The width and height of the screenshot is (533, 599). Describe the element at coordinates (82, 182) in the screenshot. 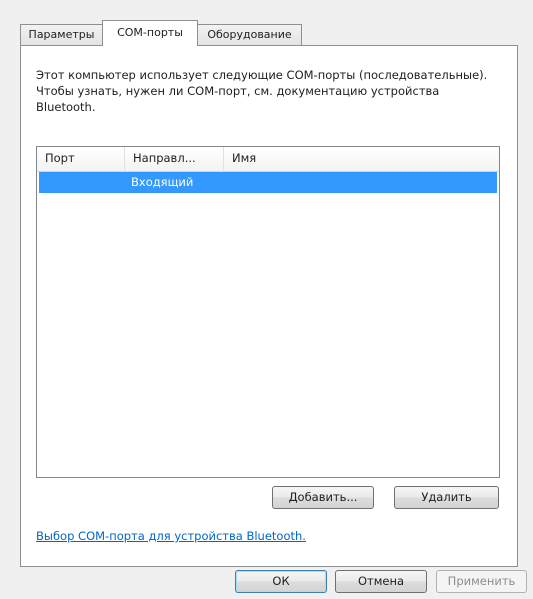

I see `cell-port` at that location.